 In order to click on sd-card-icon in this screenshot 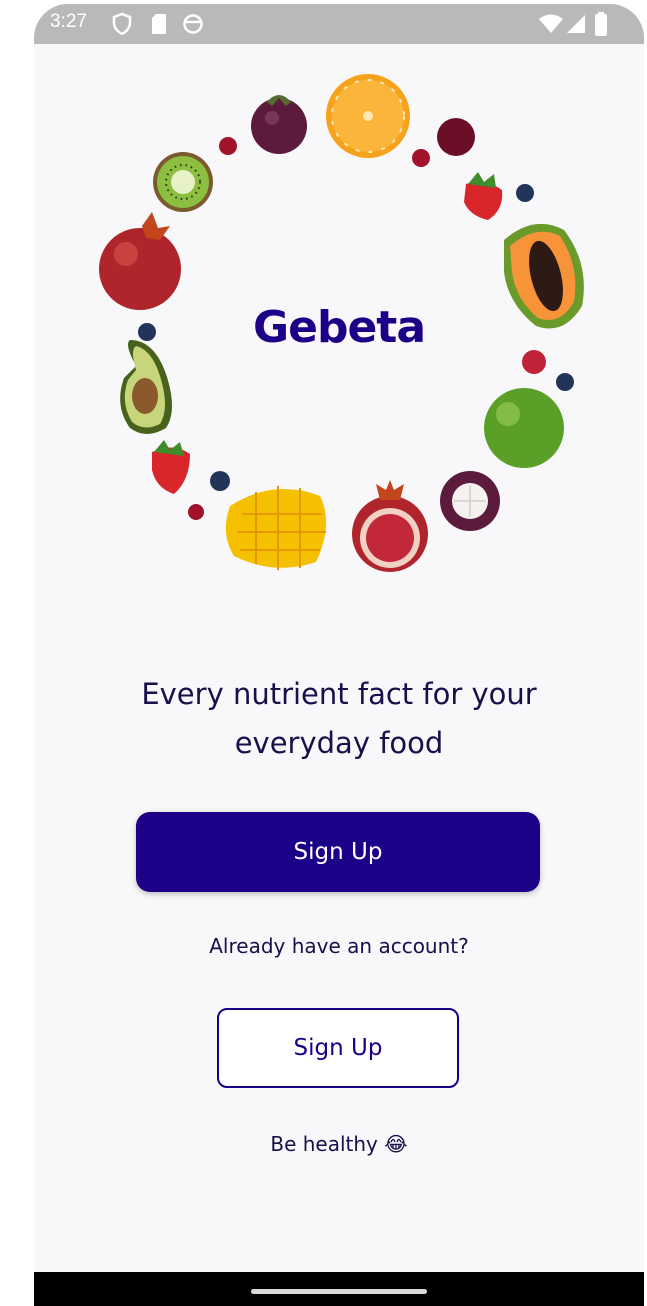, I will do `click(159, 24)`.